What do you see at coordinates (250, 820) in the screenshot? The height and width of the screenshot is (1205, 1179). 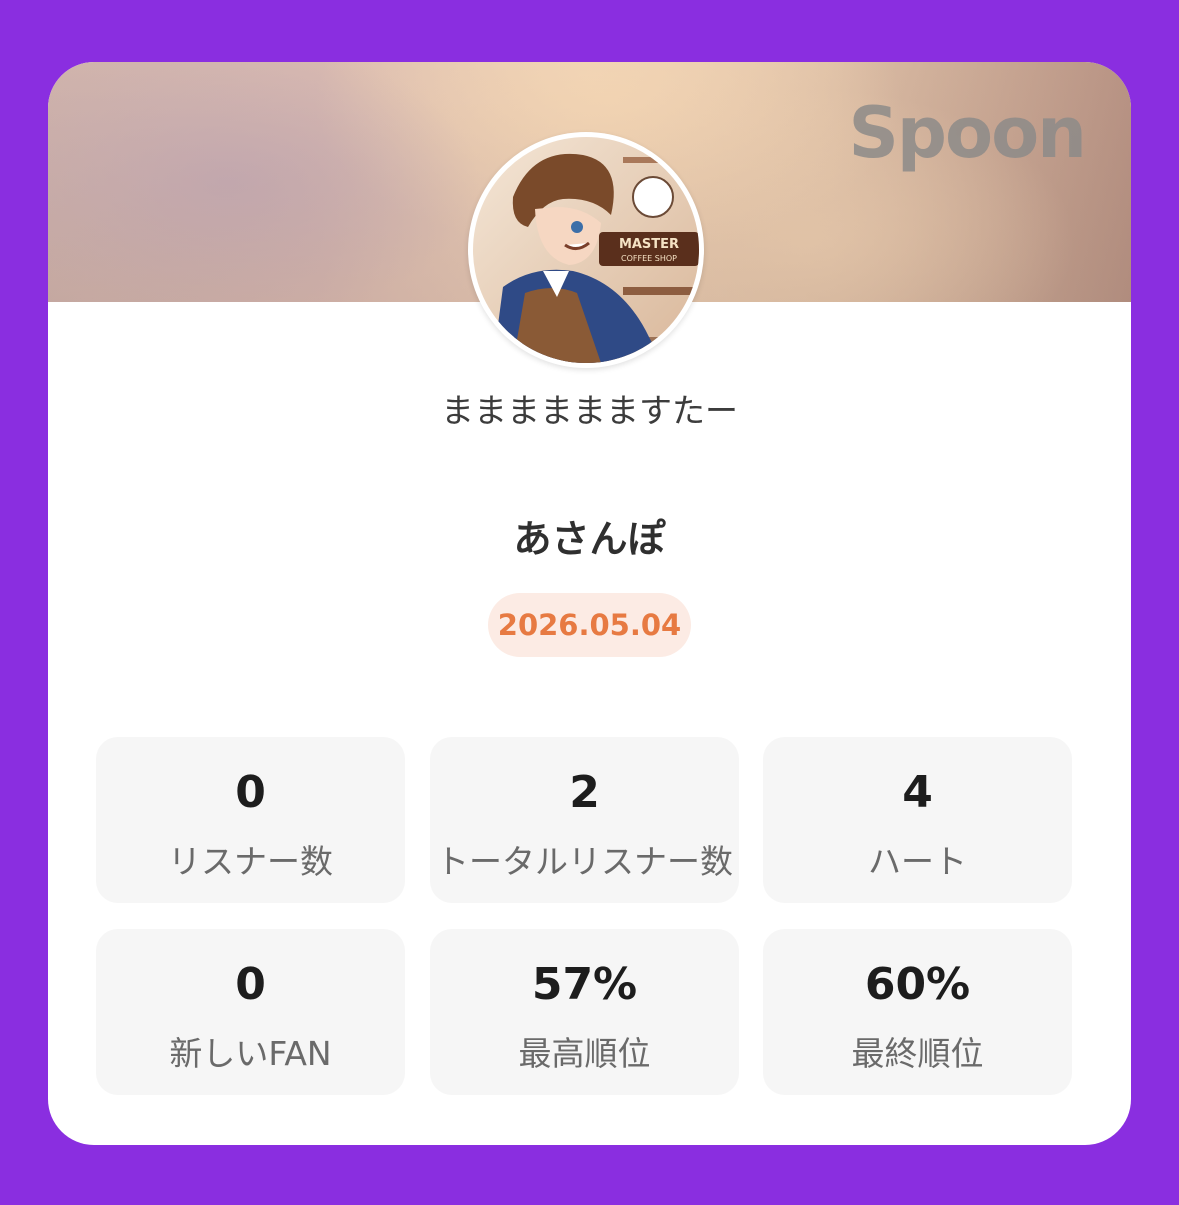 I see `stat-listeners: 0 リスナー数` at bounding box center [250, 820].